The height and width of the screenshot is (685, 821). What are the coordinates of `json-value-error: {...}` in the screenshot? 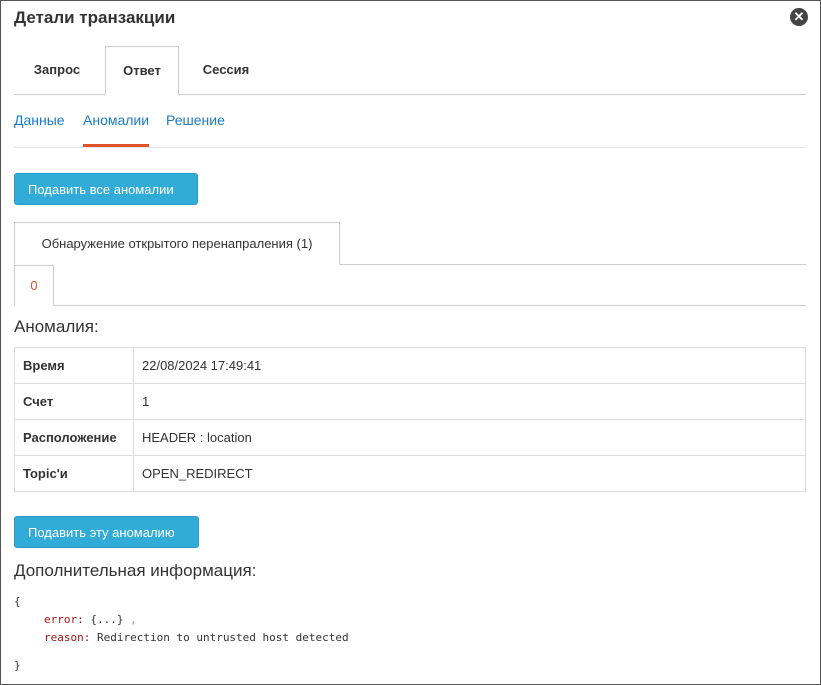 It's located at (106, 619).